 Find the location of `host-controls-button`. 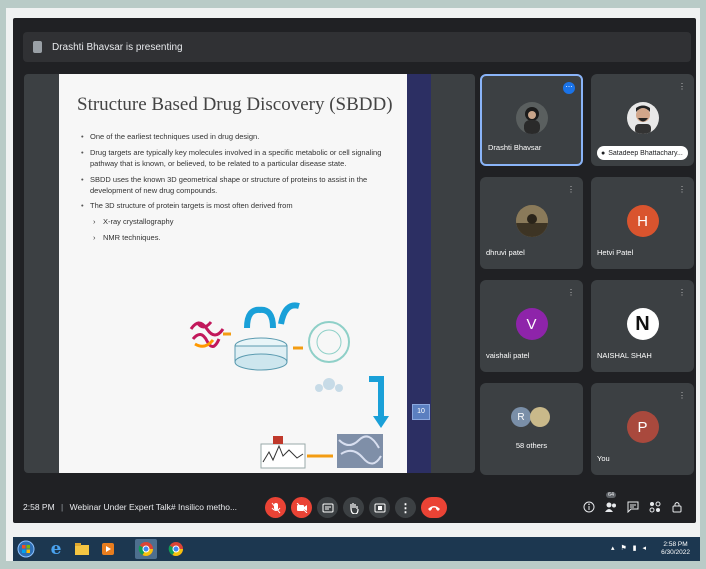

host-controls-button is located at coordinates (677, 507).